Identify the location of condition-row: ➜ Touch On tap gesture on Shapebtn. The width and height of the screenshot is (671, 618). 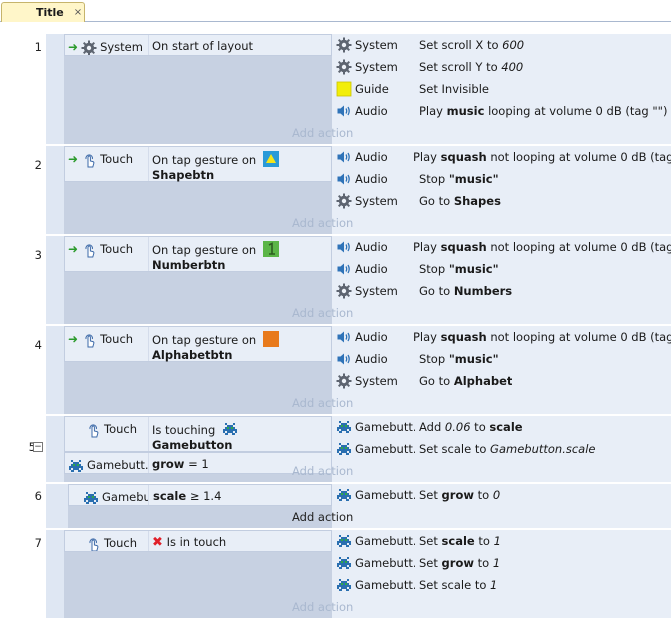
(198, 164).